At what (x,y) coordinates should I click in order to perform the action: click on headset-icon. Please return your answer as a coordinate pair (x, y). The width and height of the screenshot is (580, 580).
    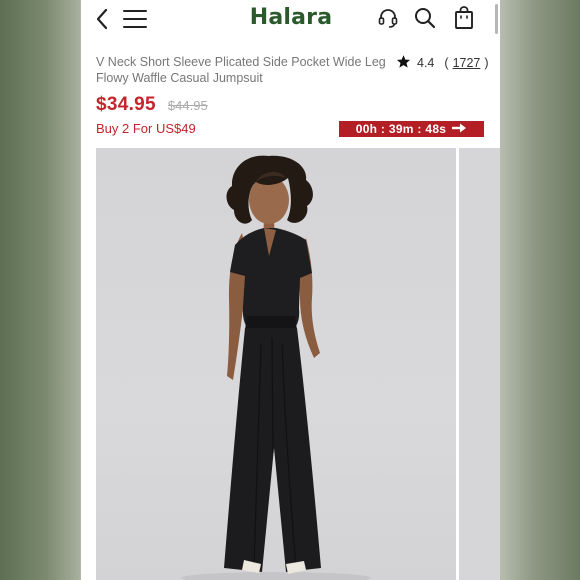
    Looking at the image, I should click on (388, 18).